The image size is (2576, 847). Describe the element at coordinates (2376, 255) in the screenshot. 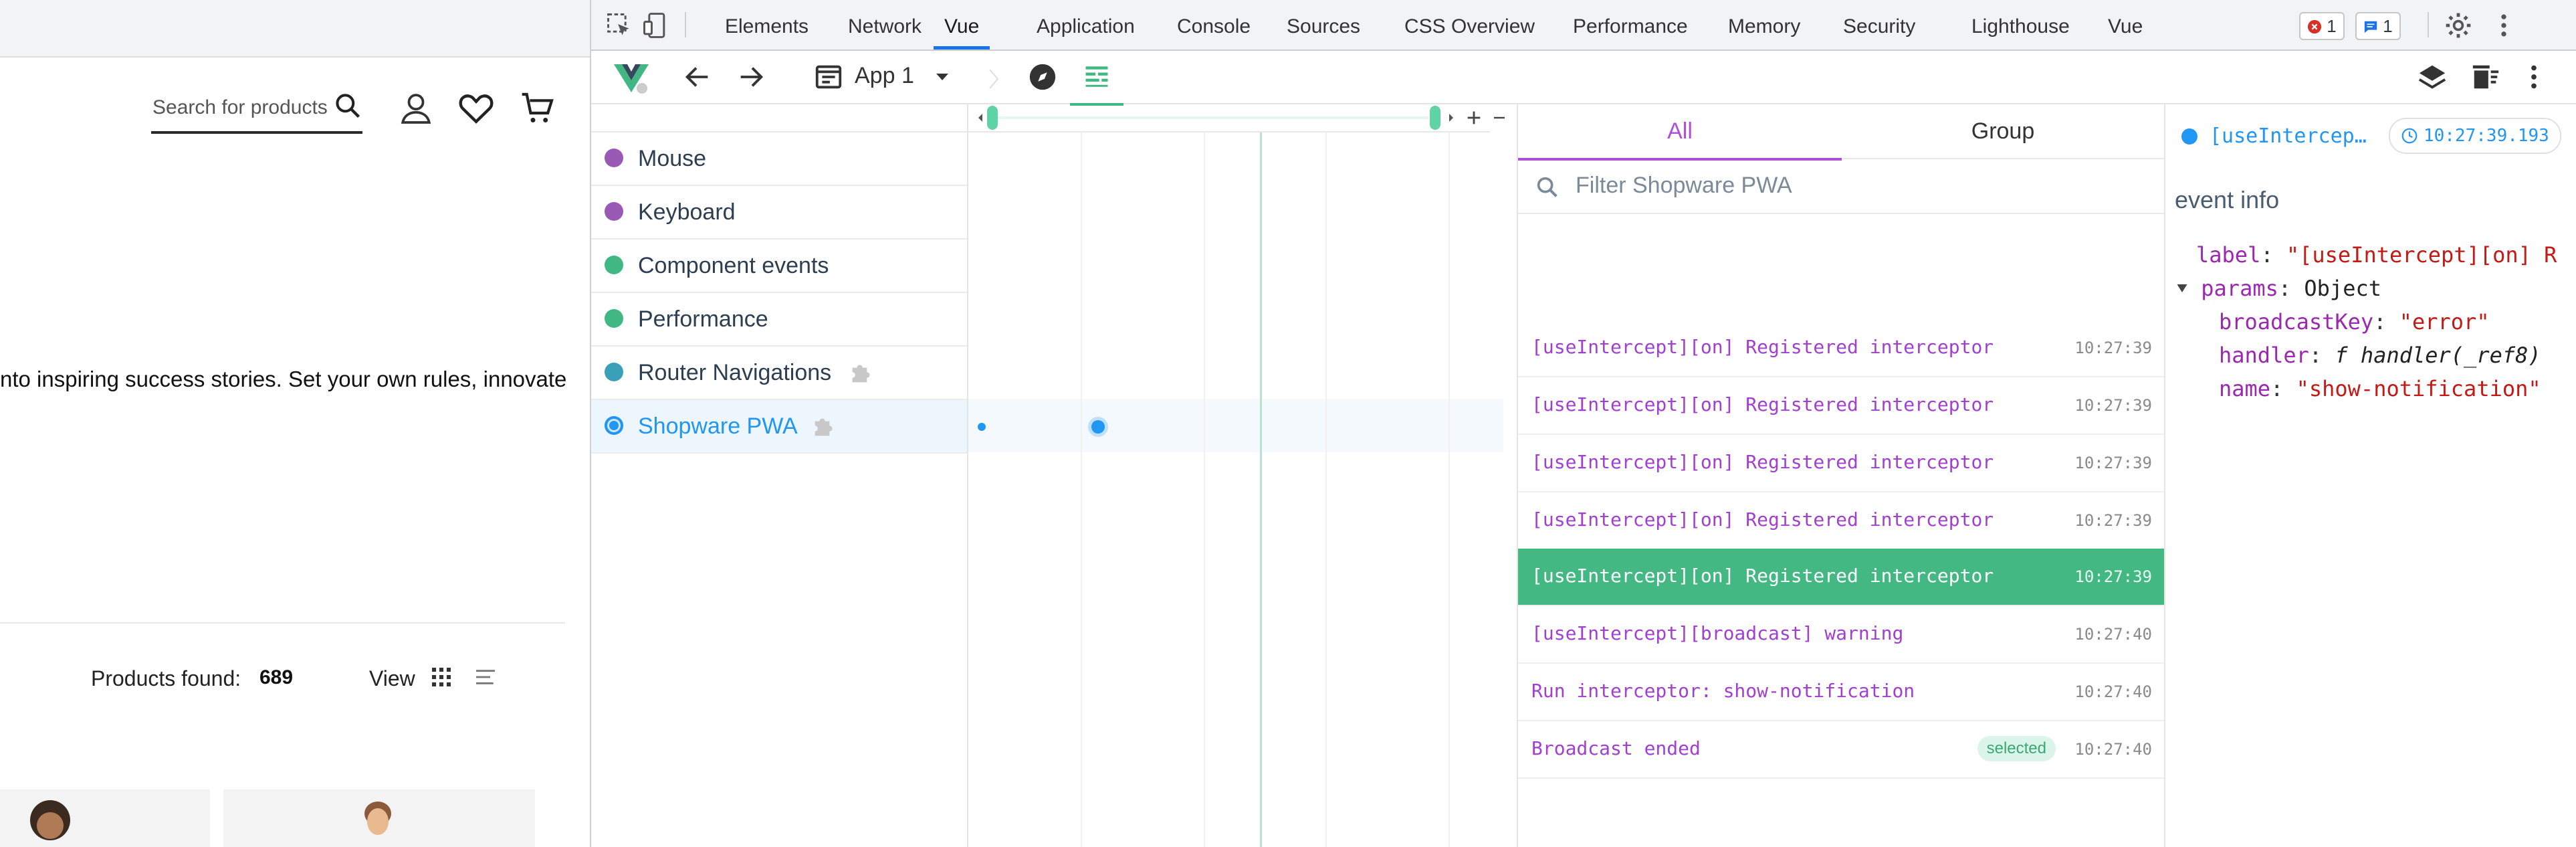

I see `field-label: label: "[useIntercept][on] R` at that location.